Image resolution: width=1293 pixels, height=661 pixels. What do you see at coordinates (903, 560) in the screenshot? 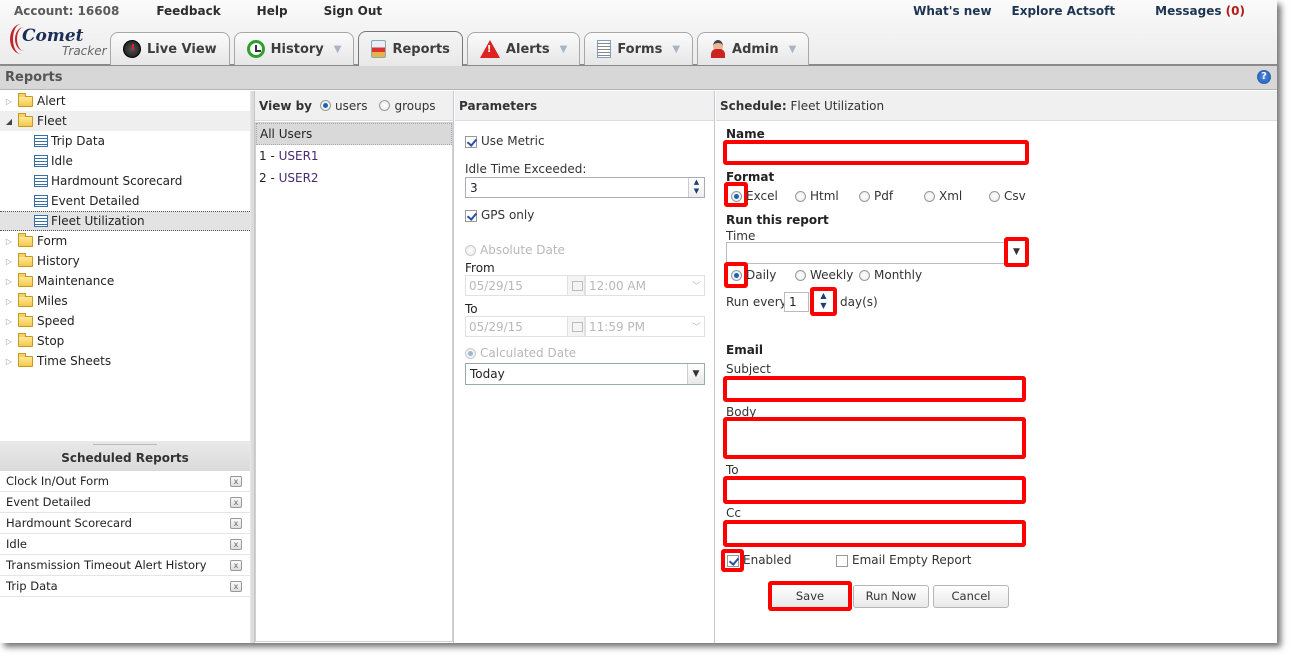
I see `email-empty-row: Email Empty Report` at bounding box center [903, 560].